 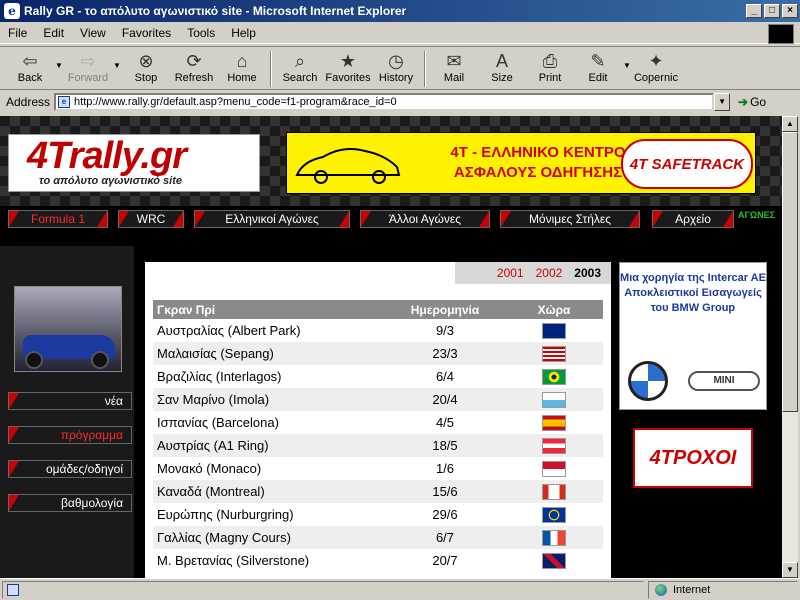 What do you see at coordinates (243, 33) in the screenshot?
I see `menu-help: Help` at bounding box center [243, 33].